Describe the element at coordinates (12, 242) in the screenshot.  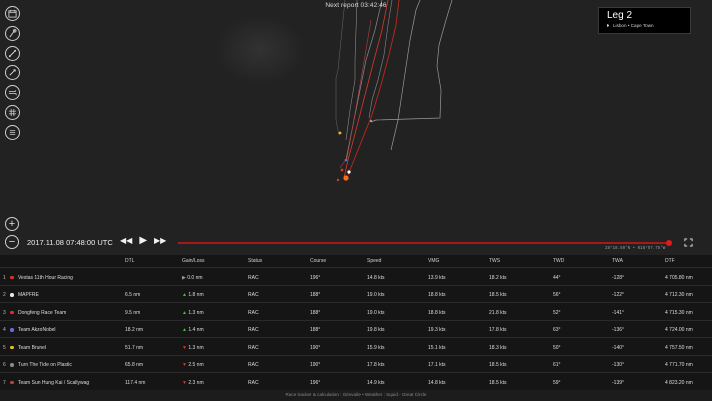
I see `zoom-out-button: −` at that location.